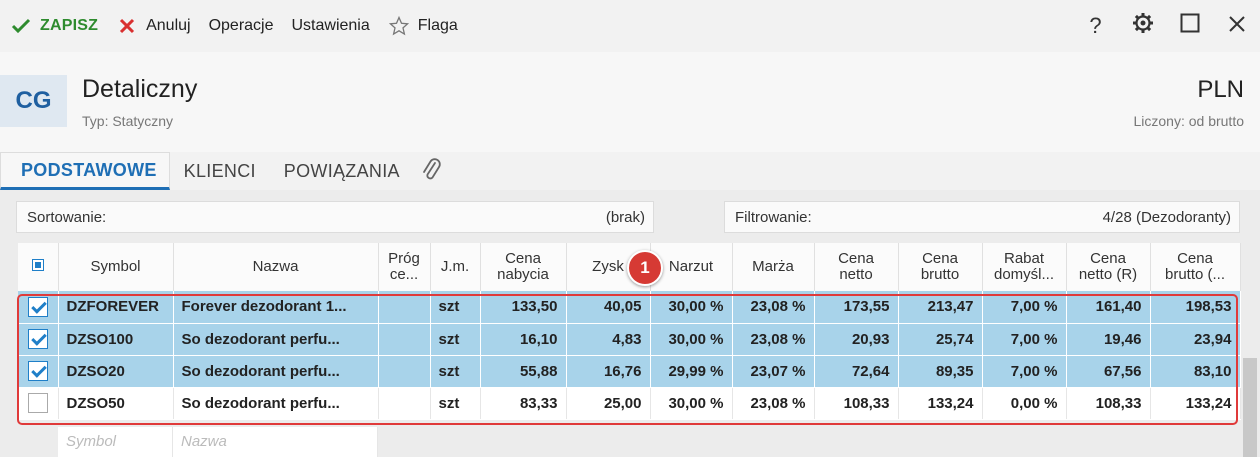  Describe the element at coordinates (67, 217) in the screenshot. I see `sort-label: Sortowanie:` at that location.